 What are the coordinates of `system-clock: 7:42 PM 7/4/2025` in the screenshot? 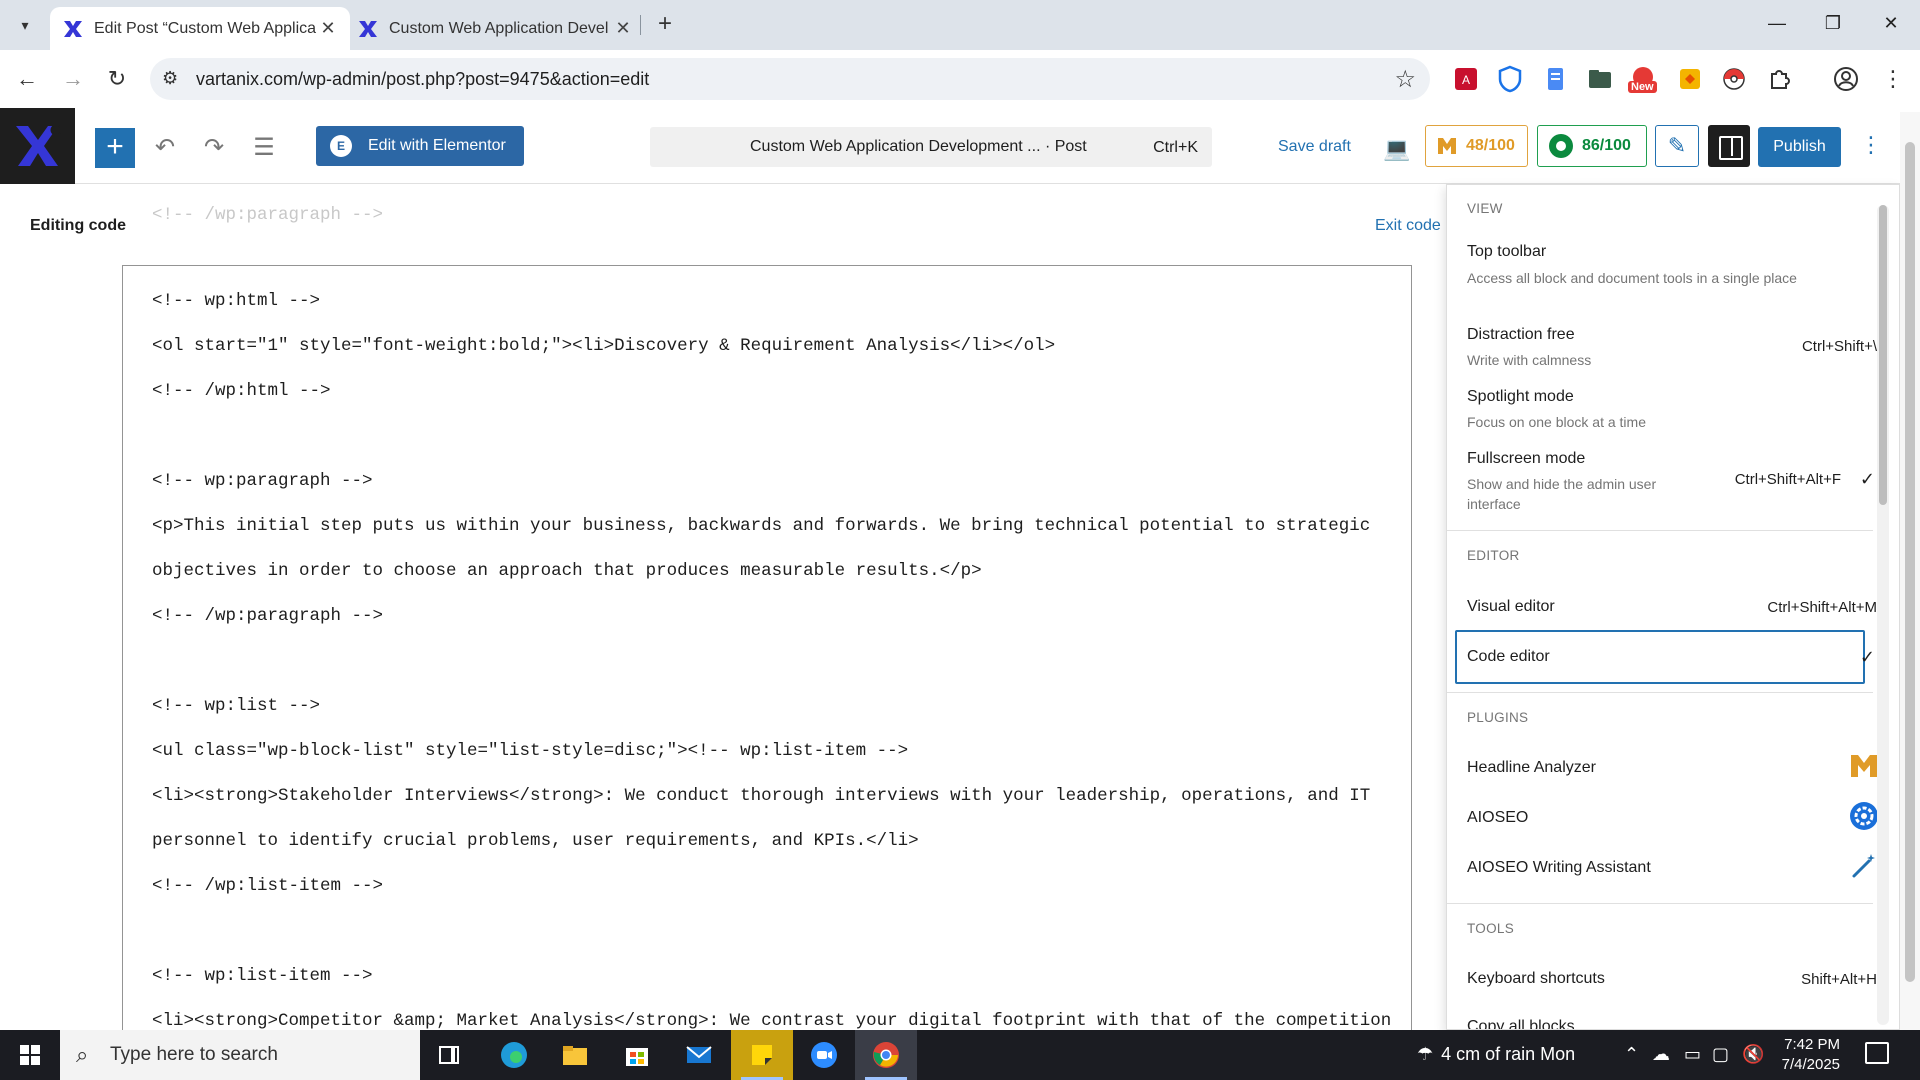 It's located at (1800, 1055).